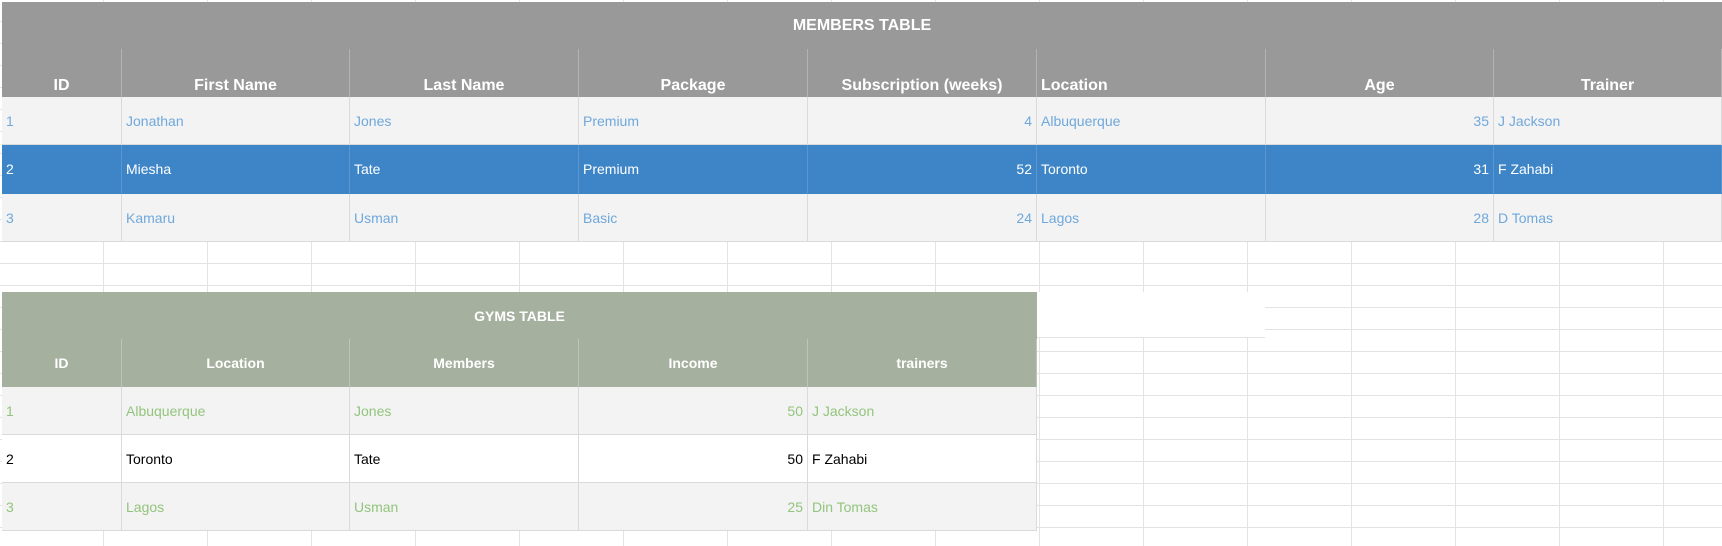  I want to click on members-cell-age: 31, so click(1380, 169).